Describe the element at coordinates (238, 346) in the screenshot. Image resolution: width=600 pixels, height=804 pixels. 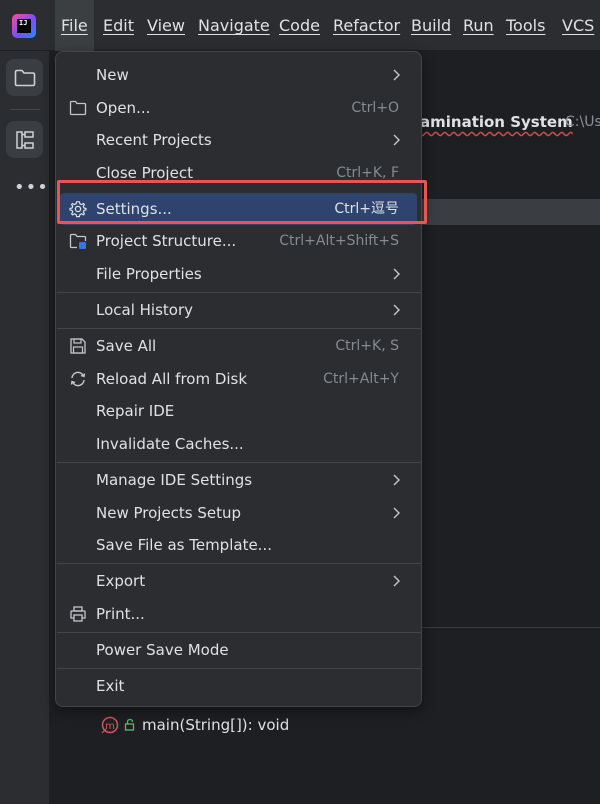
I see `menu-item-save-all: Save All Ctrl+K, S` at that location.